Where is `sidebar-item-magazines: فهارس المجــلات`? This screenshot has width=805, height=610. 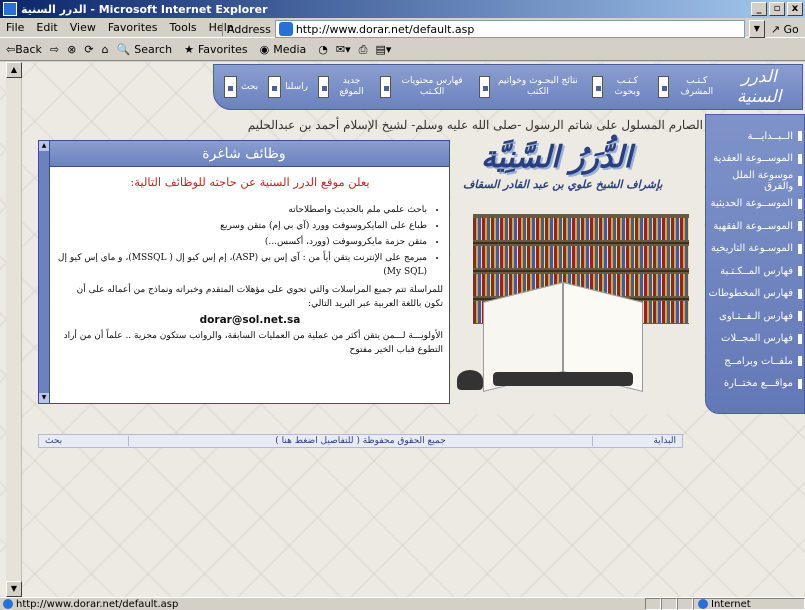 sidebar-item-magazines: فهارس المجــلات is located at coordinates (755, 339).